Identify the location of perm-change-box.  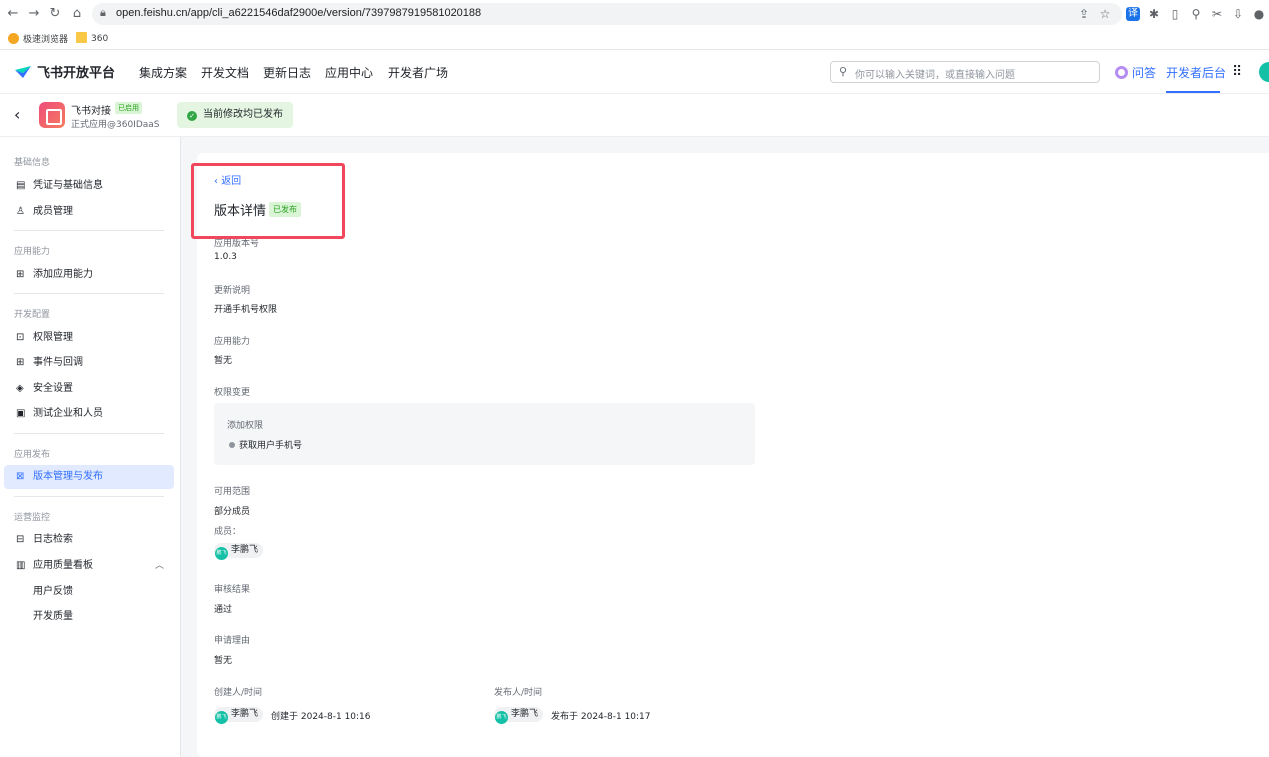
(484, 434).